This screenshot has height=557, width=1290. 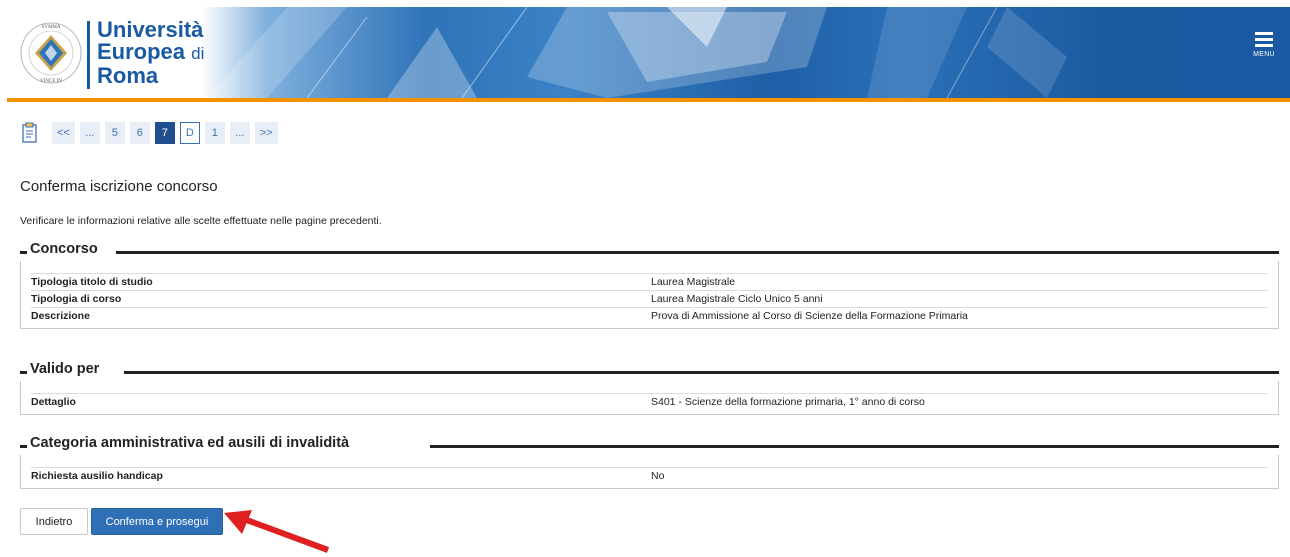 I want to click on pager-step-1: 1, so click(x=214, y=133).